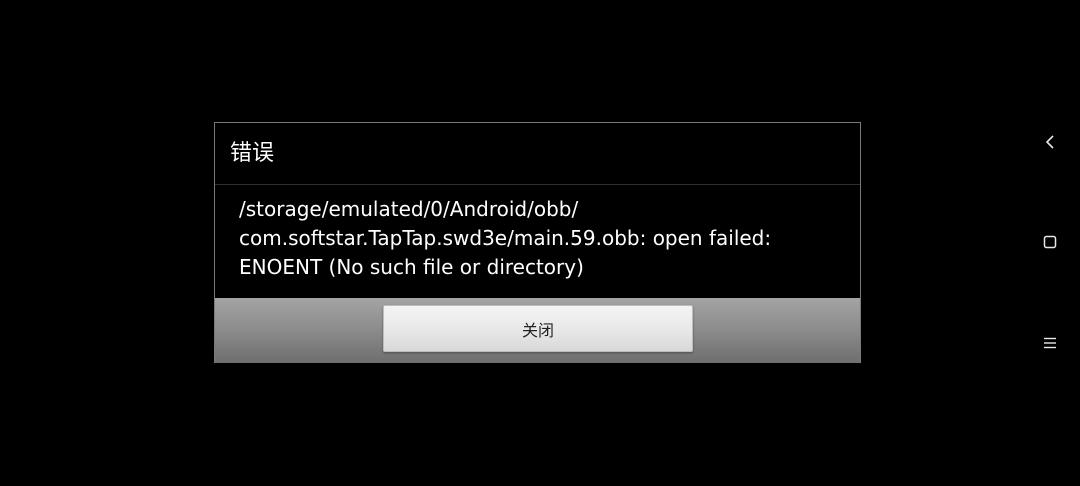 The image size is (1080, 486). What do you see at coordinates (252, 153) in the screenshot?
I see `dialog-title: 错误` at bounding box center [252, 153].